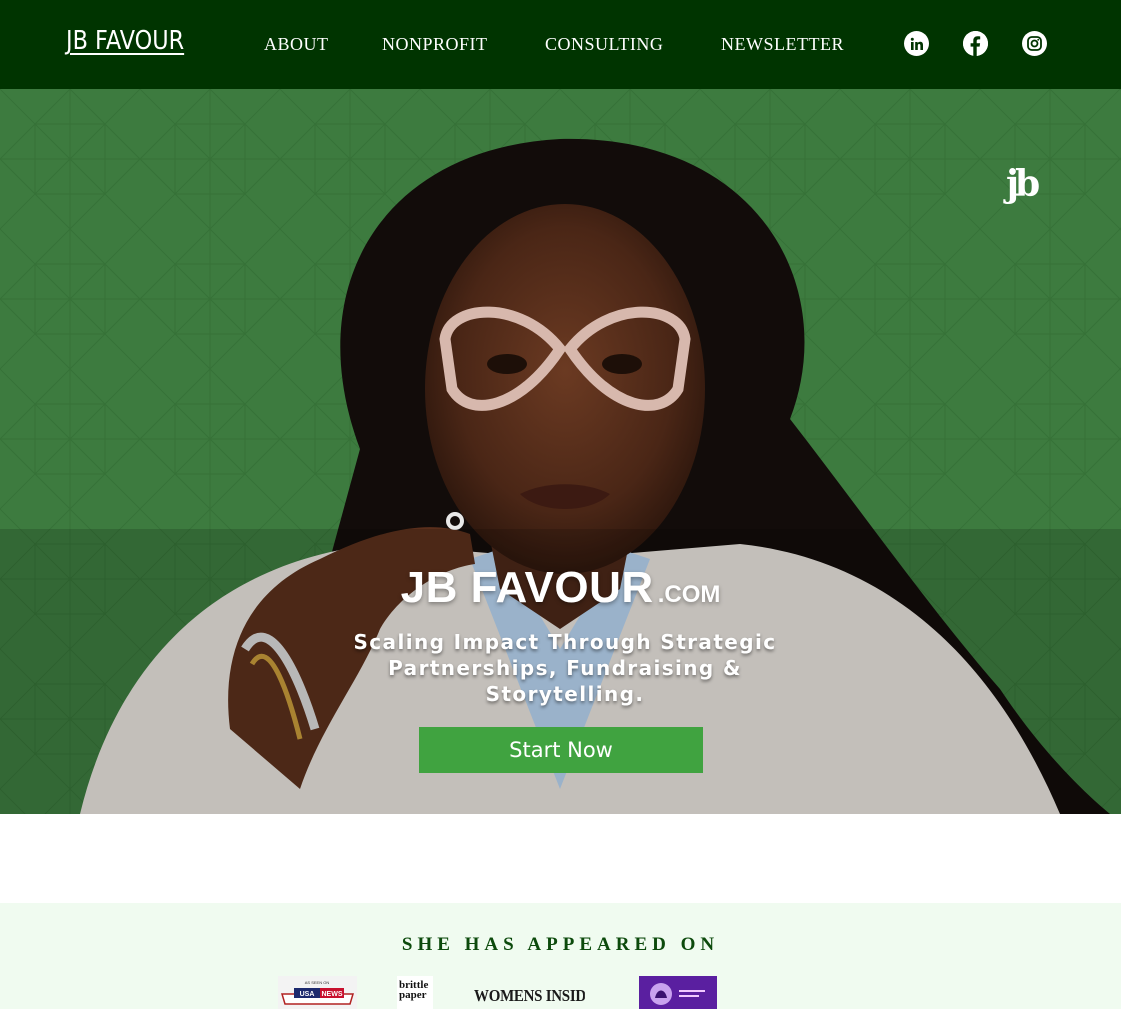 This screenshot has width=1121, height=1009. I want to click on brittle-paper-text: brittle paper, so click(414, 990).